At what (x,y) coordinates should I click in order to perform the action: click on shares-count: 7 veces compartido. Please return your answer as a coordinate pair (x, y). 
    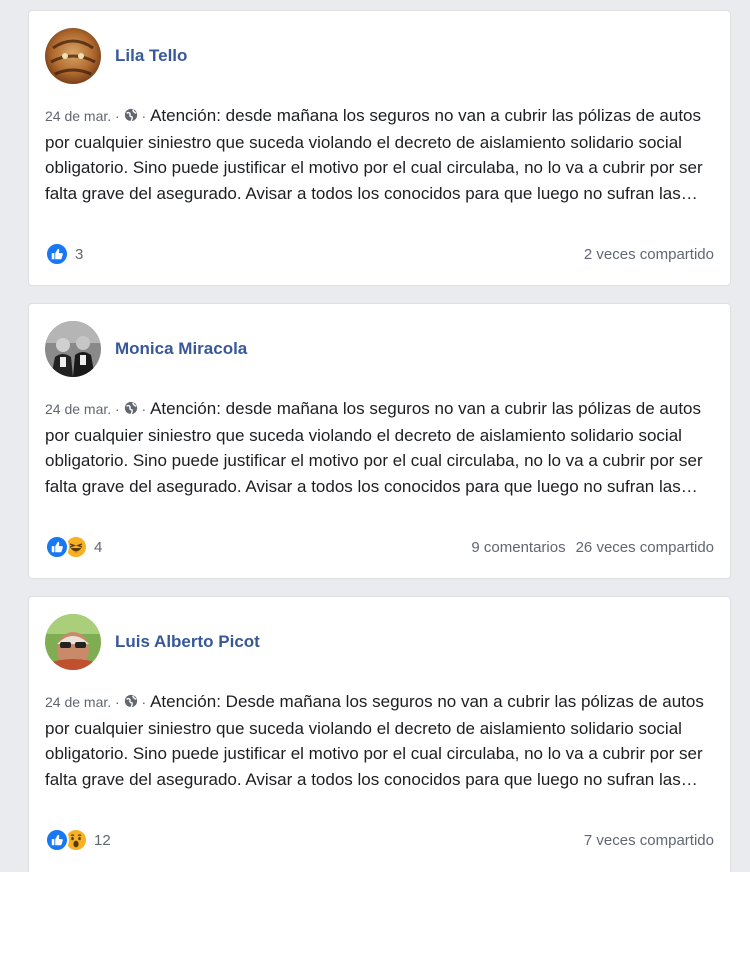
    Looking at the image, I should click on (649, 840).